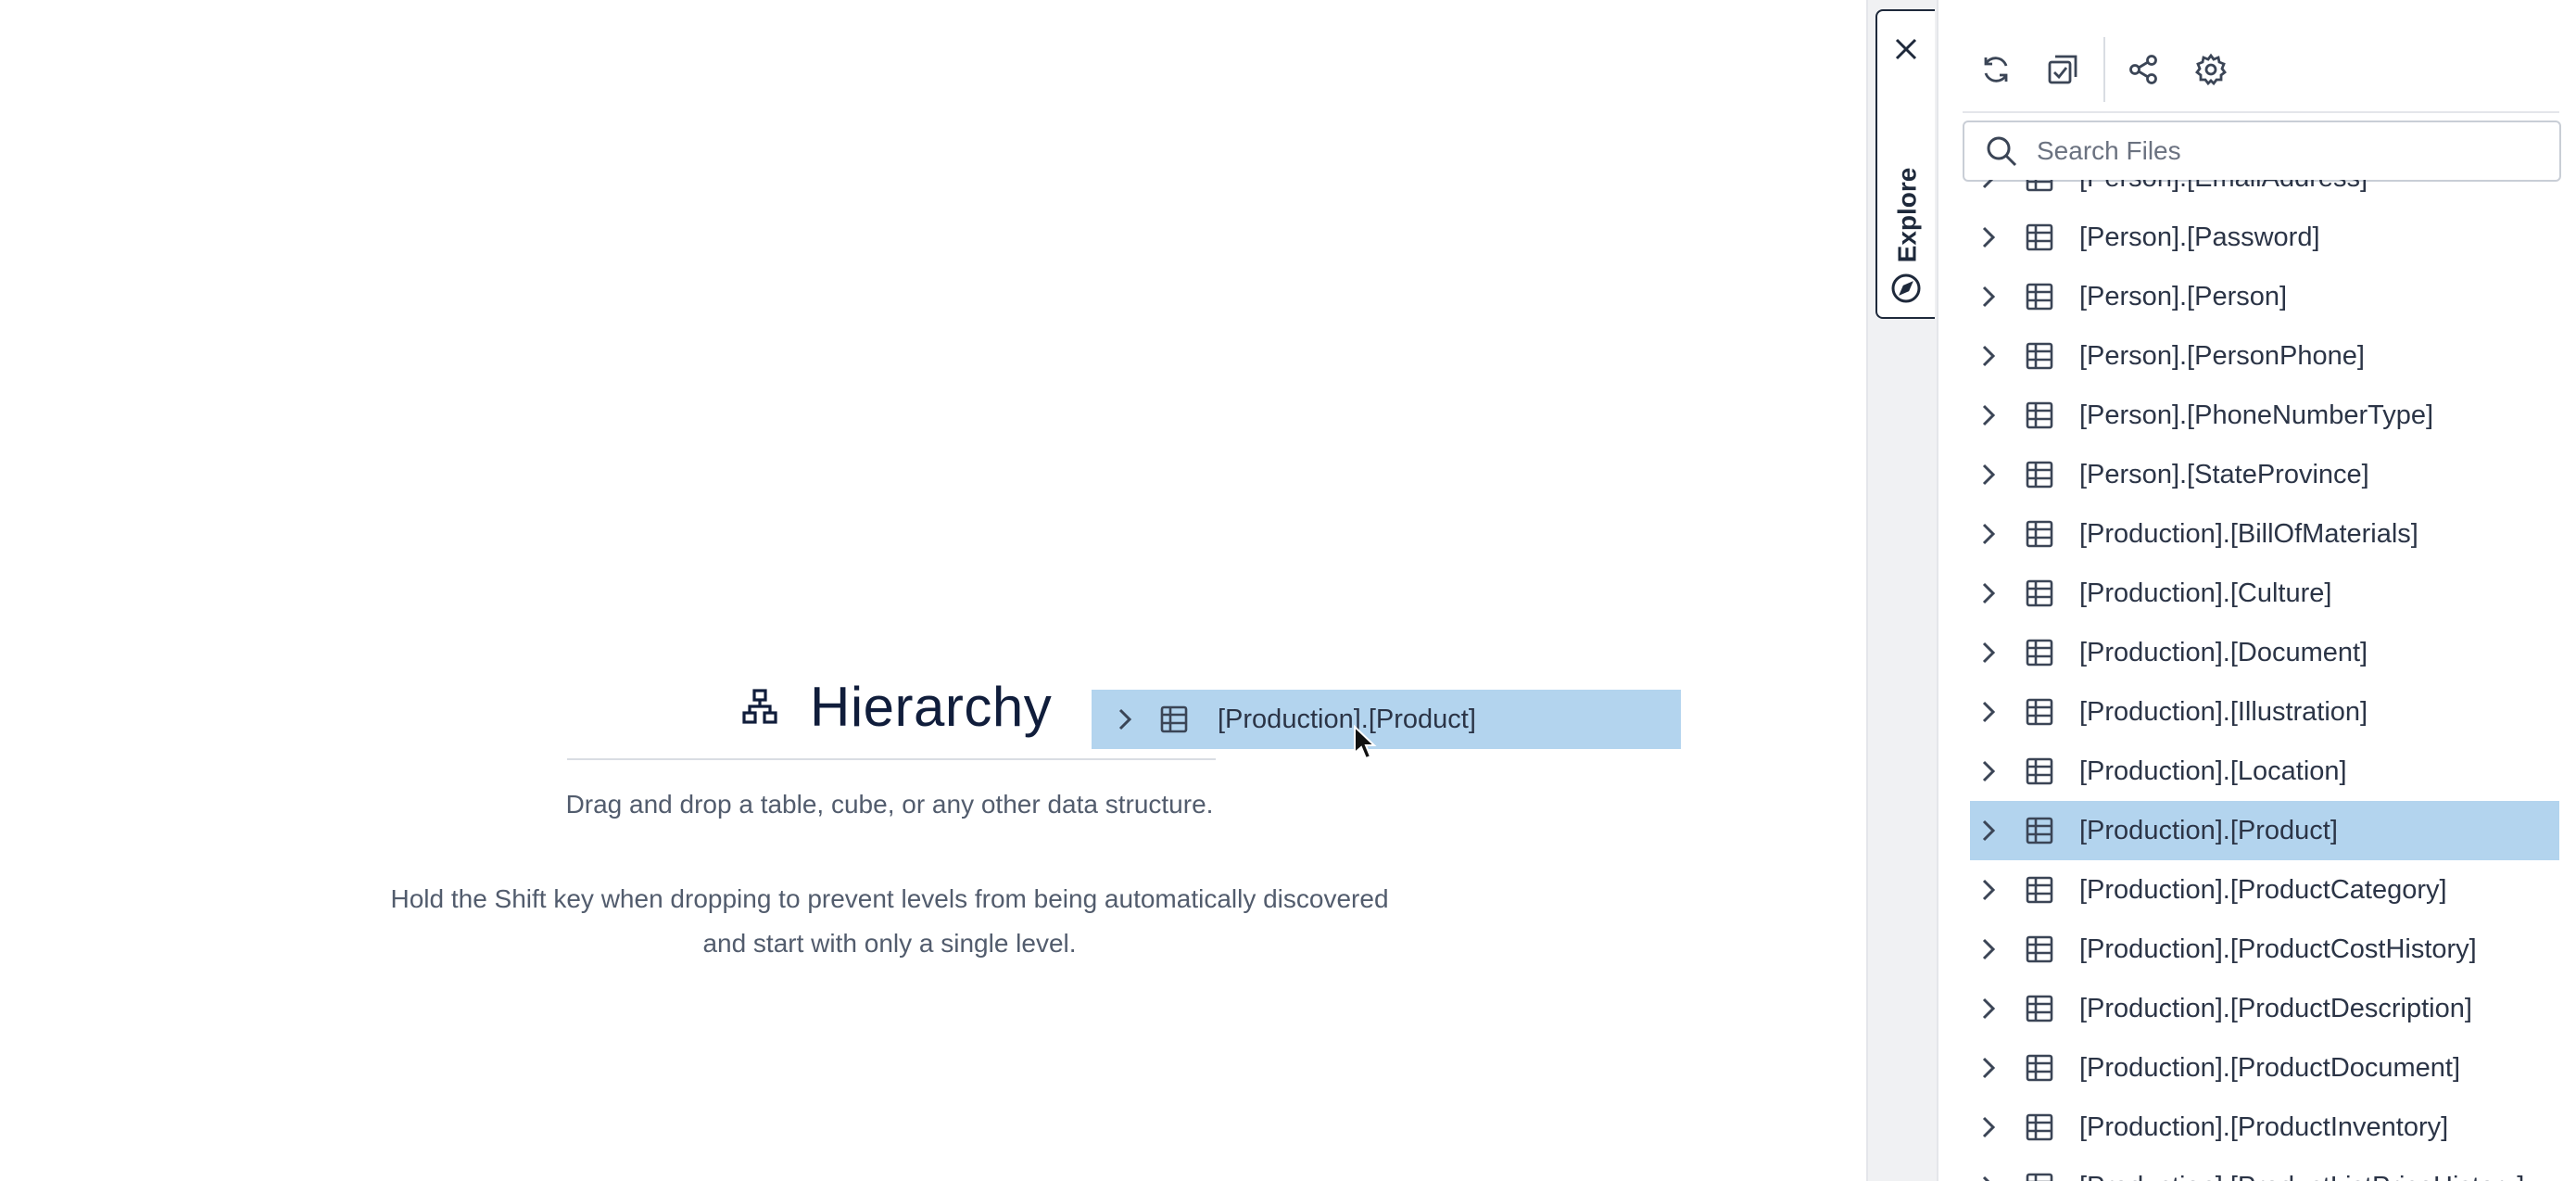 The width and height of the screenshot is (2576, 1181). Describe the element at coordinates (2144, 69) in the screenshot. I see `relationships-icon` at that location.